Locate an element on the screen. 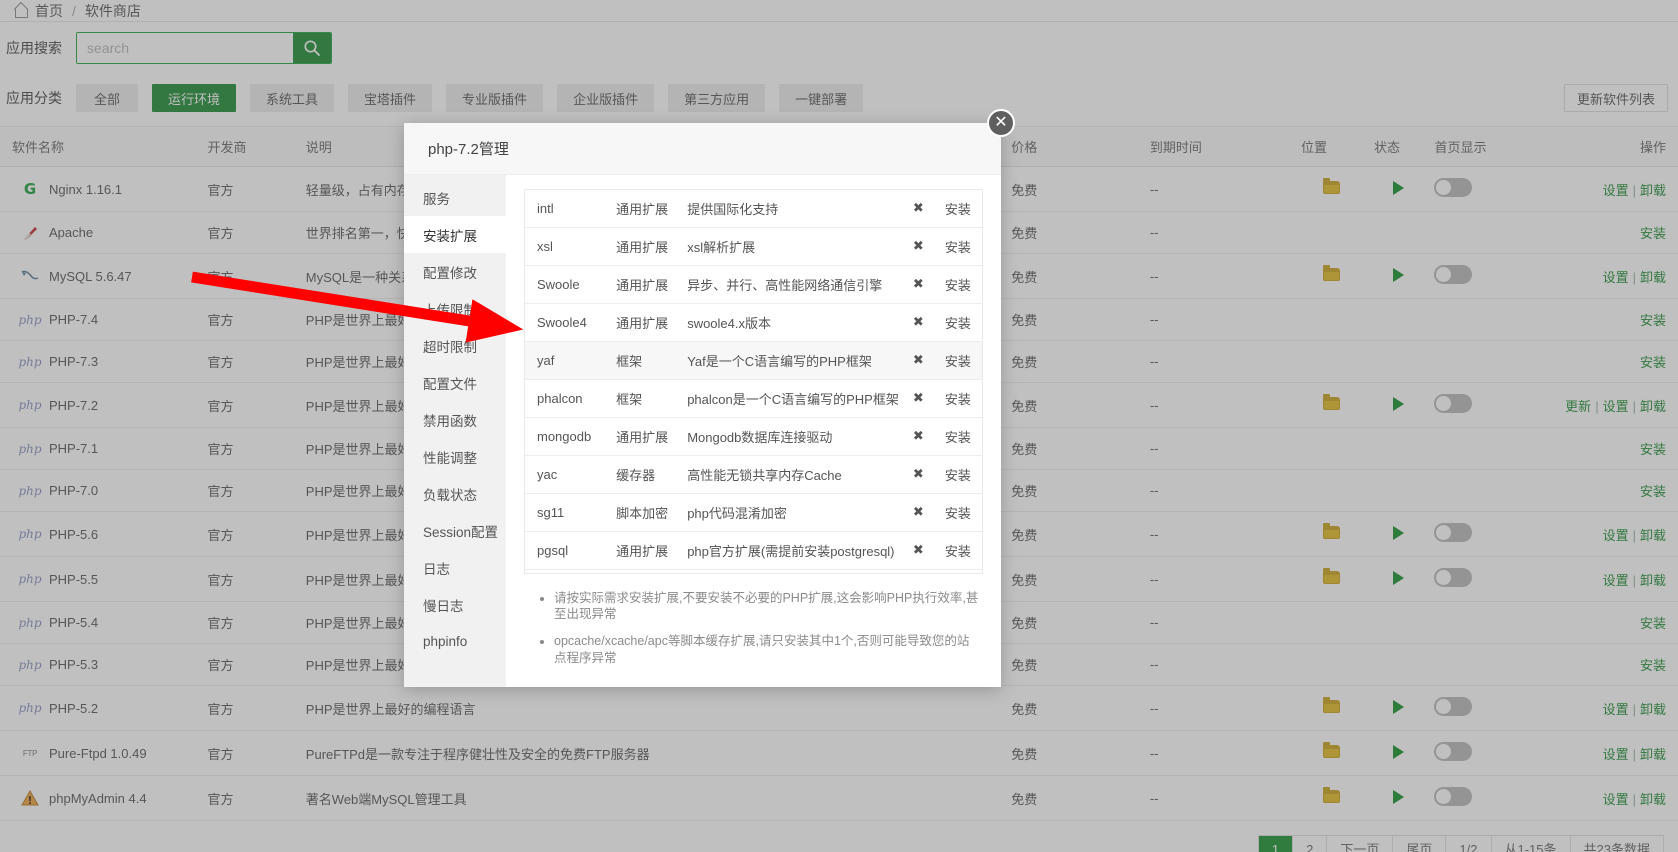 The height and width of the screenshot is (852, 1678). extension-name: sg11 is located at coordinates (569, 512).